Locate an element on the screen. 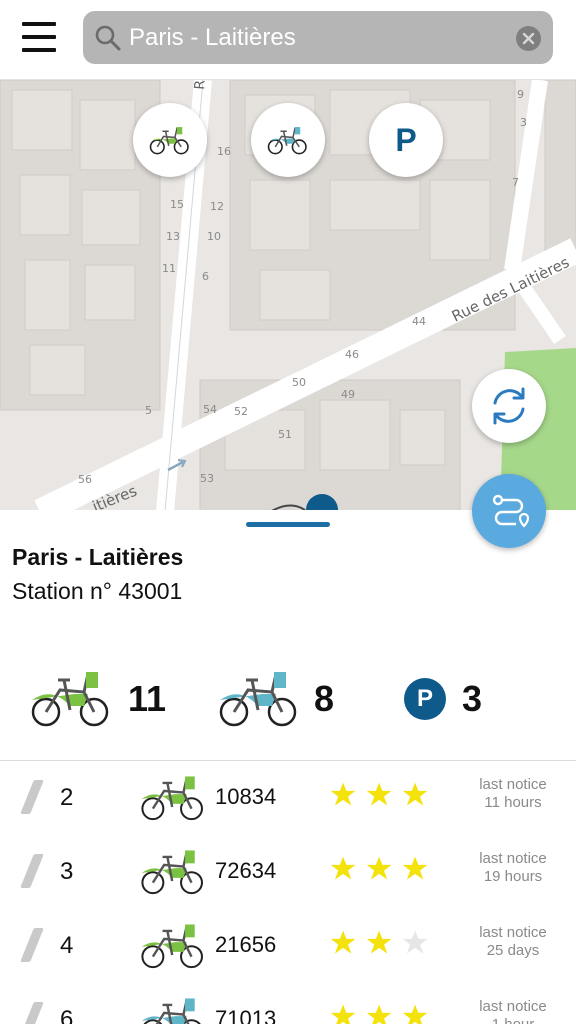 The image size is (576, 1024). bike-row: 6 71013 last notice1 hour is located at coordinates (288, 1004).